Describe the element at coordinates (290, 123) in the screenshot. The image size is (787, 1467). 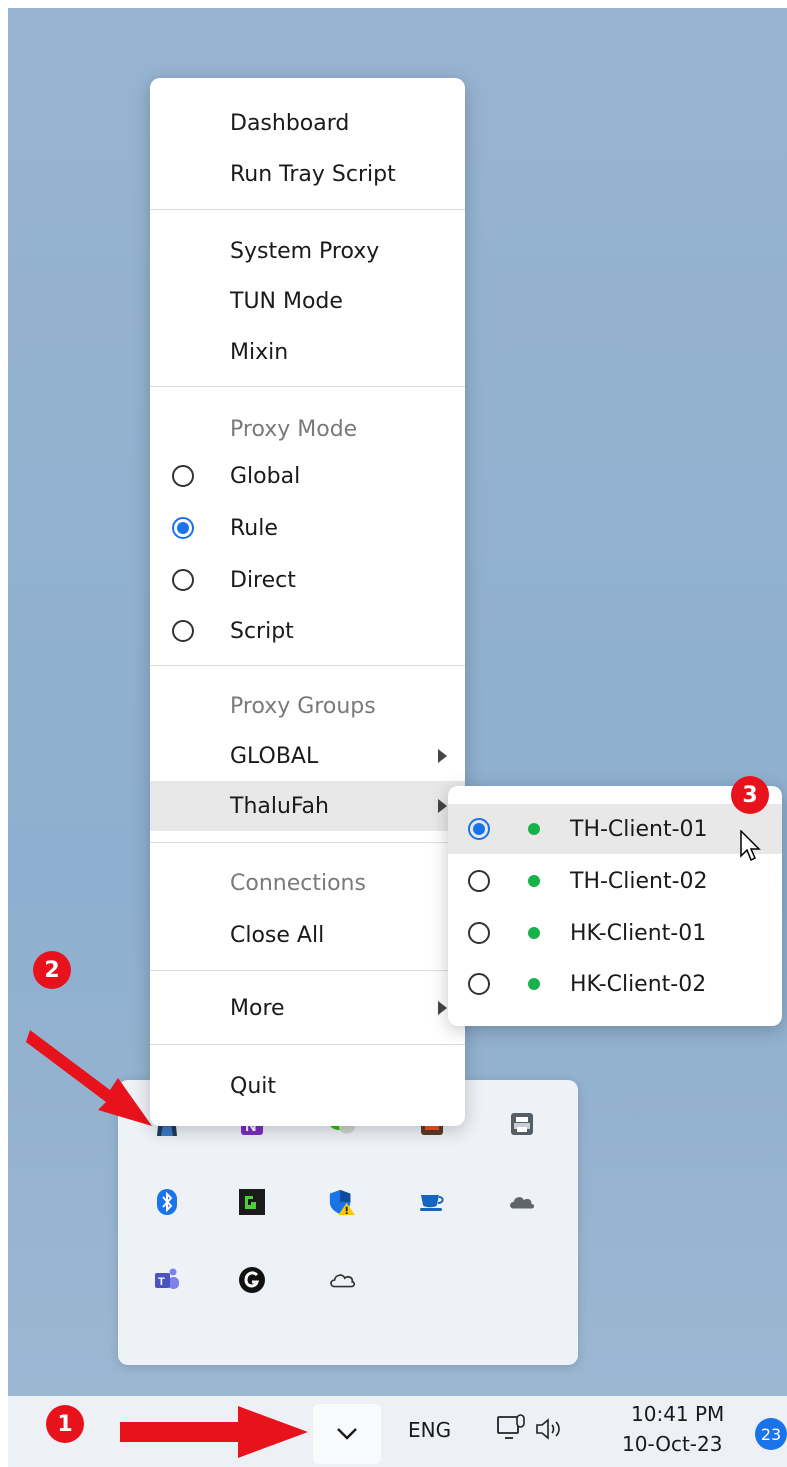
I see `menu-item-label: Dashboard` at that location.